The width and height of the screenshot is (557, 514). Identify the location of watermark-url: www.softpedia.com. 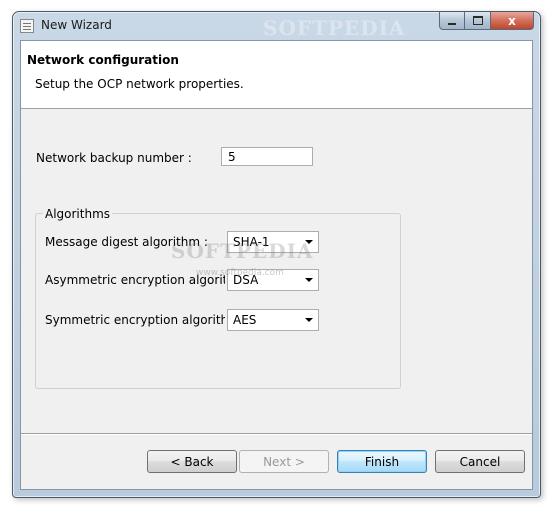
(240, 273).